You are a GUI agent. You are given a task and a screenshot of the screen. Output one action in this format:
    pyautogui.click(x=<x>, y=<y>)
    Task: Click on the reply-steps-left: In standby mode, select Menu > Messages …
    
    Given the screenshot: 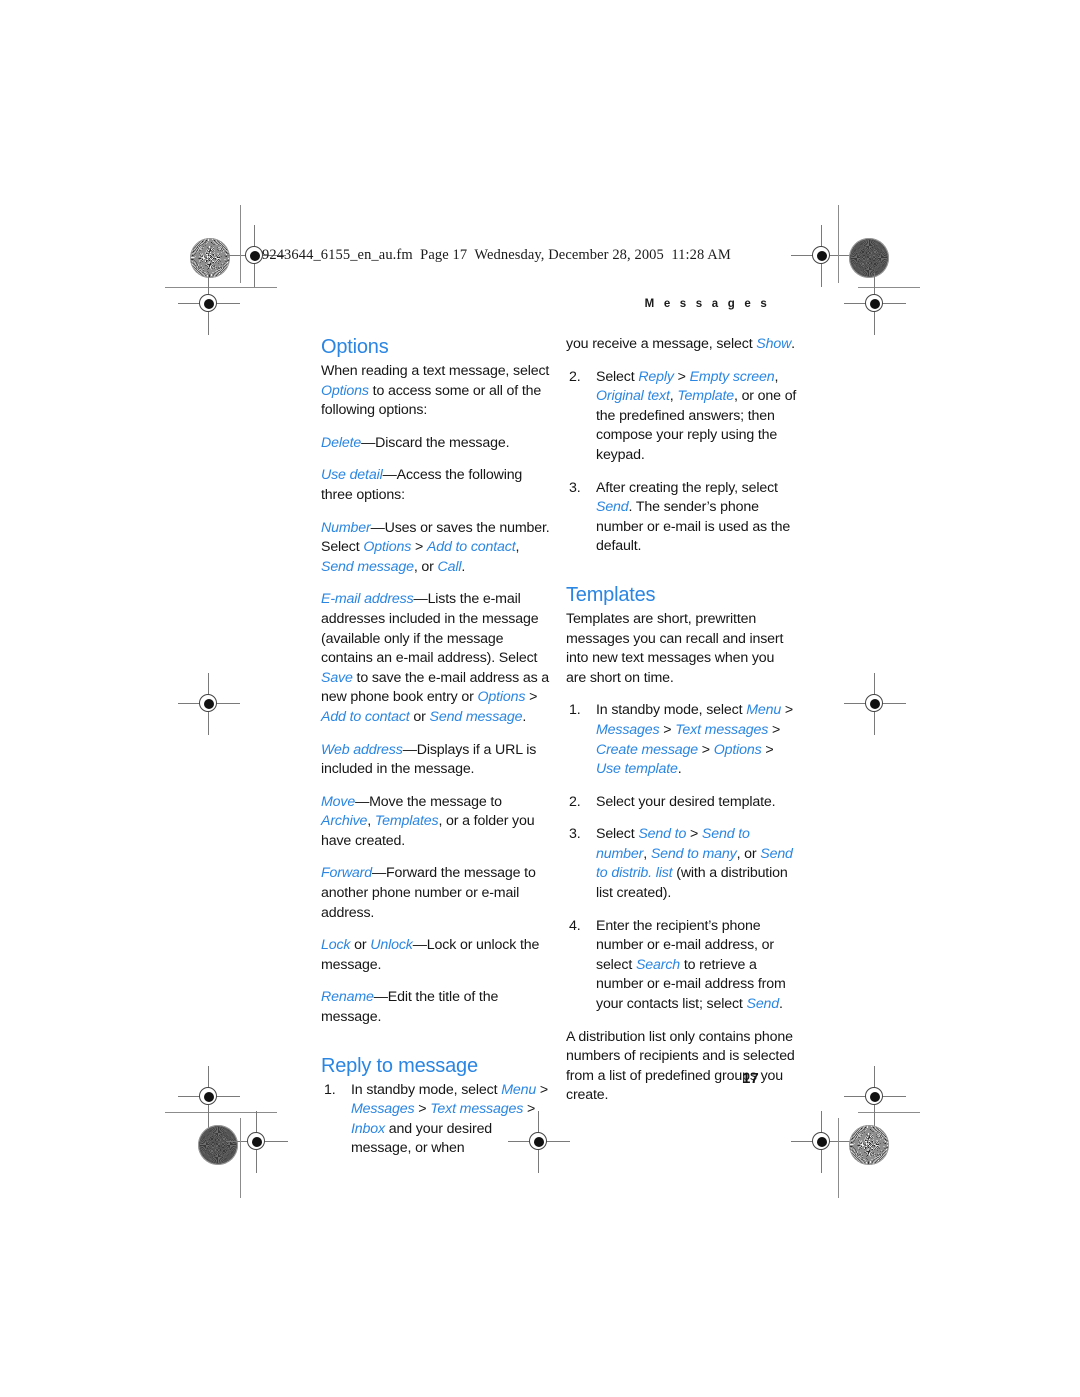 What is the action you would take?
    pyautogui.click(x=437, y=1120)
    